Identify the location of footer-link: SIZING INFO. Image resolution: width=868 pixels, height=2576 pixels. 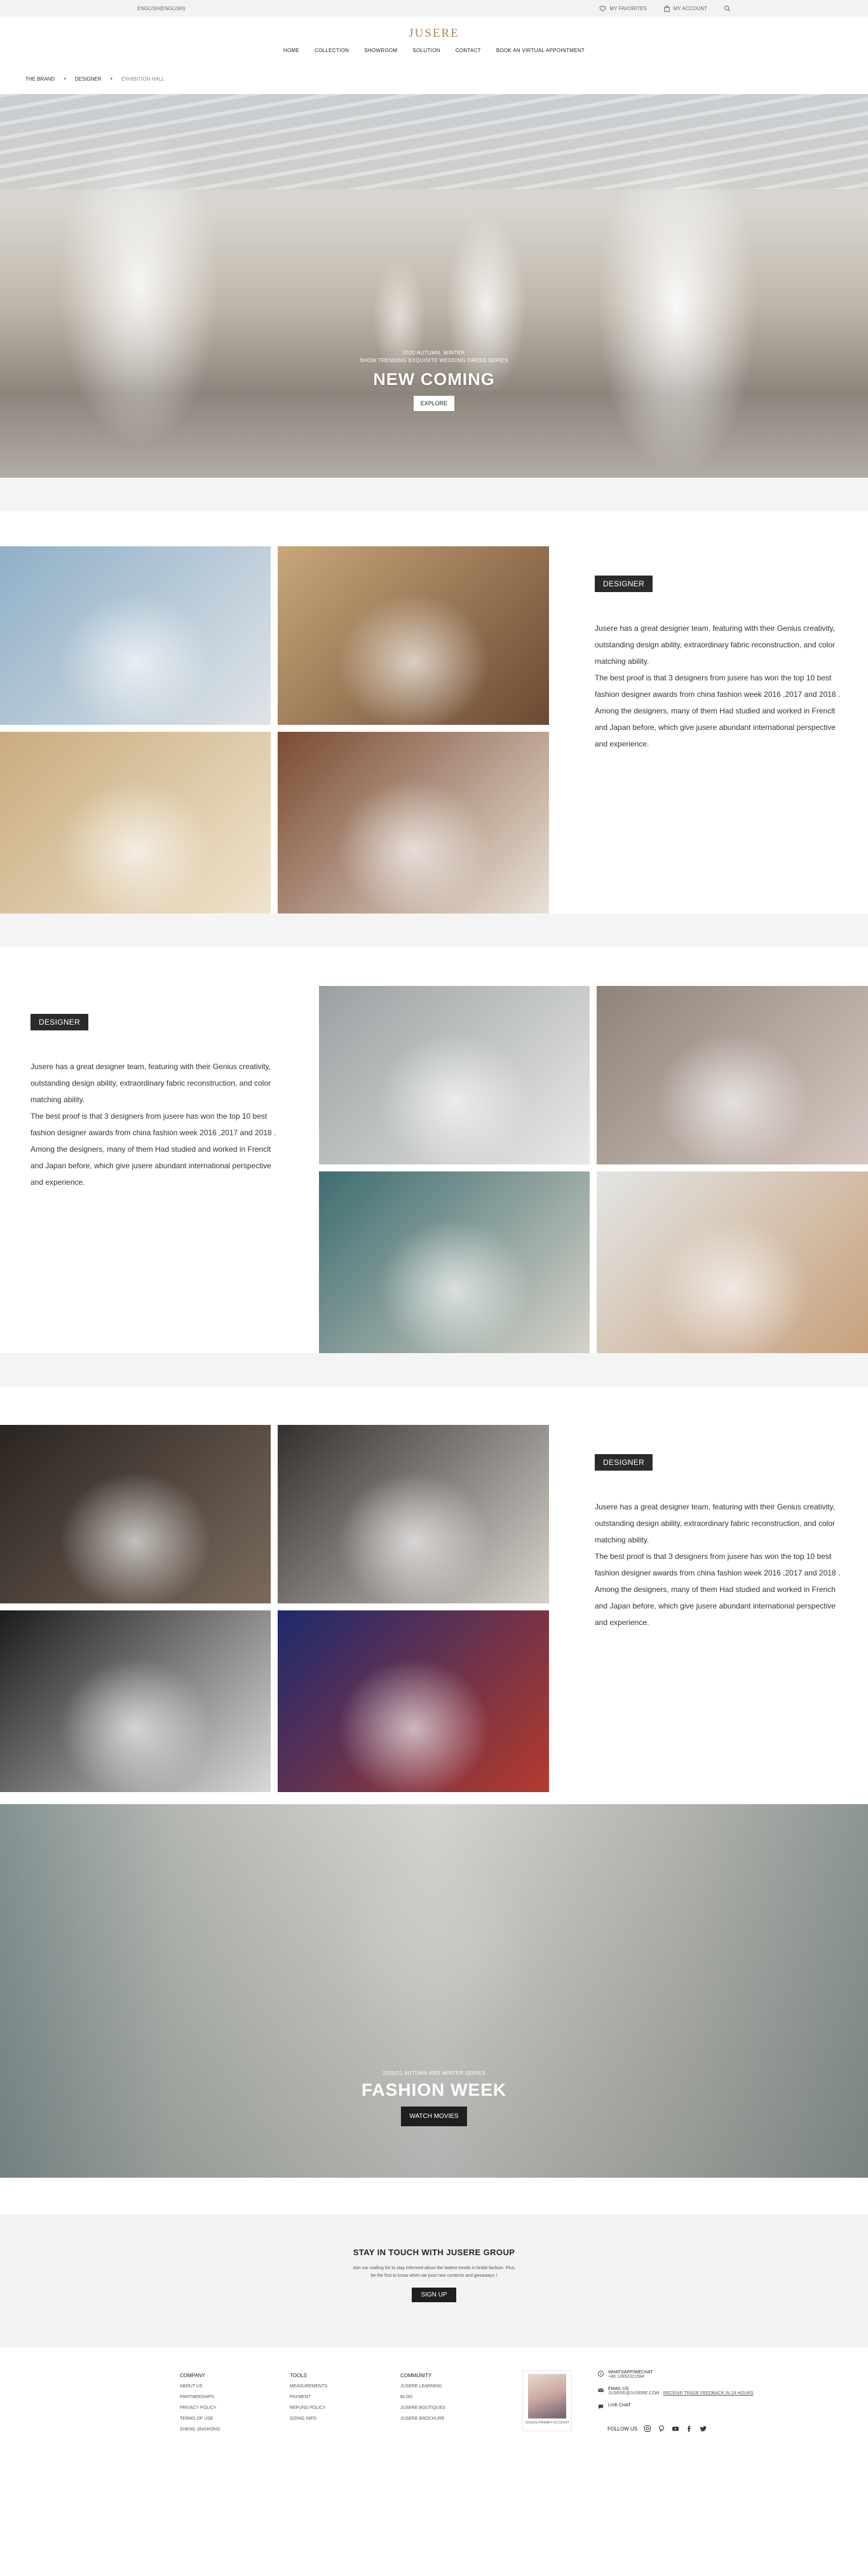
(308, 2418).